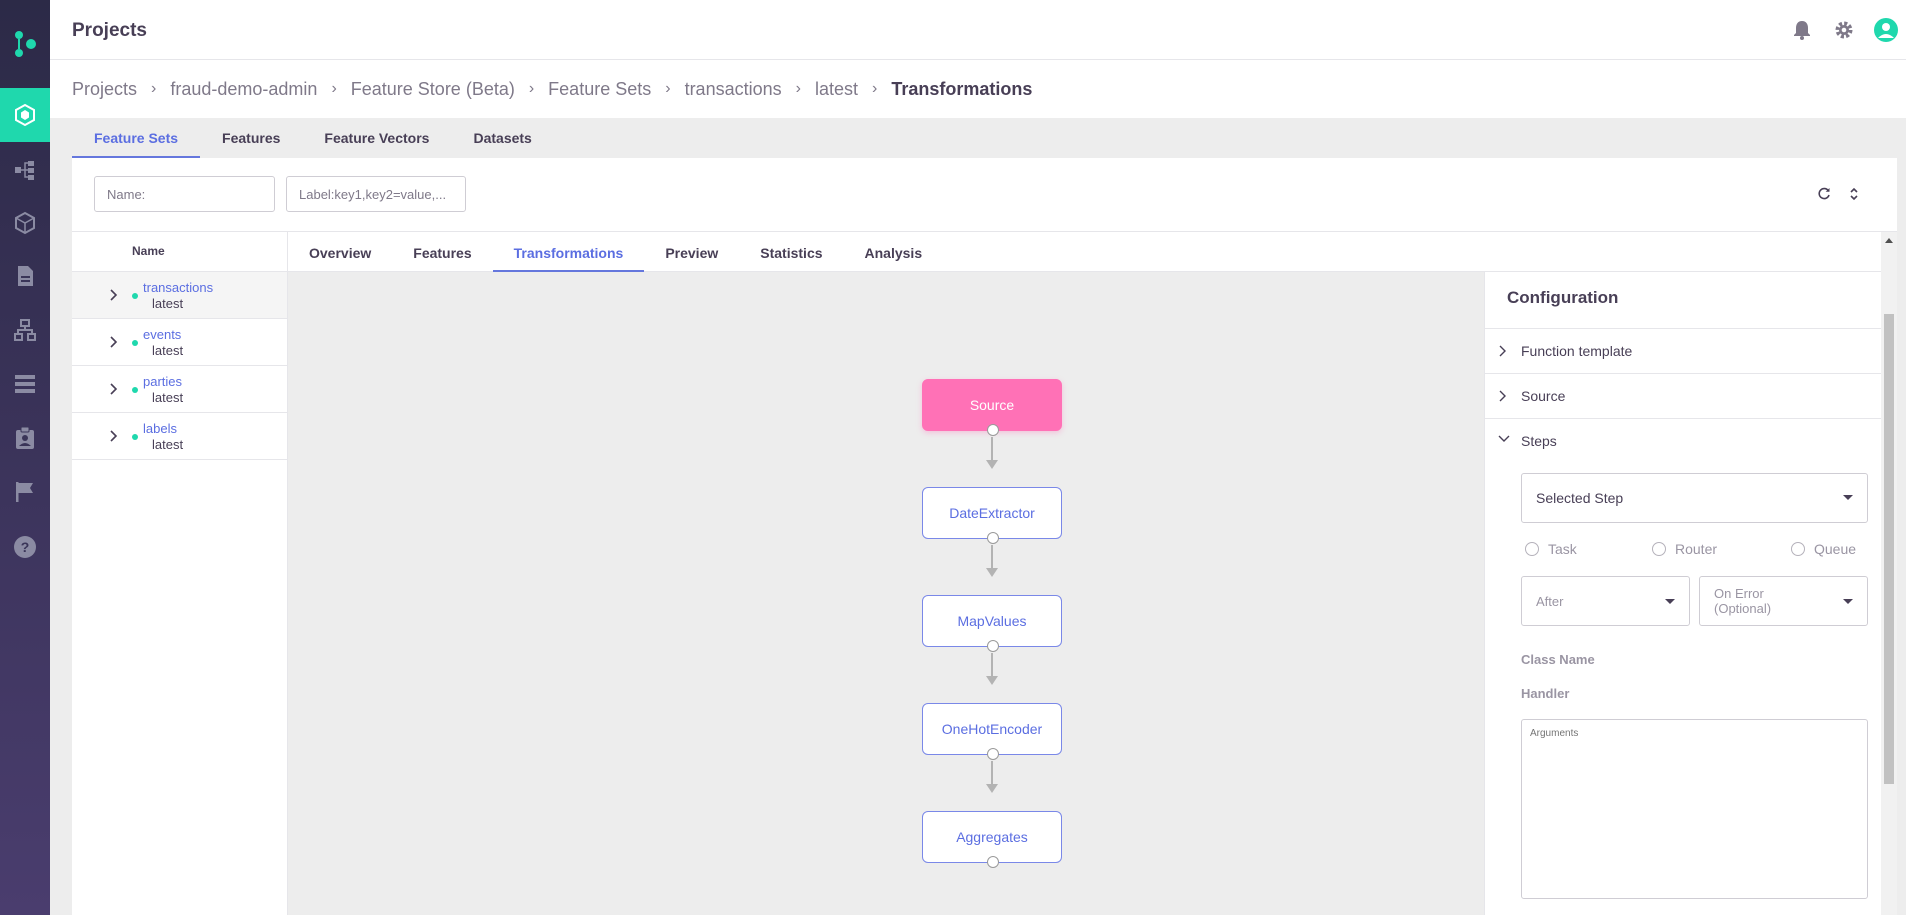 The image size is (1906, 915). What do you see at coordinates (136, 138) in the screenshot?
I see `tab-feature-sets: Feature Sets` at bounding box center [136, 138].